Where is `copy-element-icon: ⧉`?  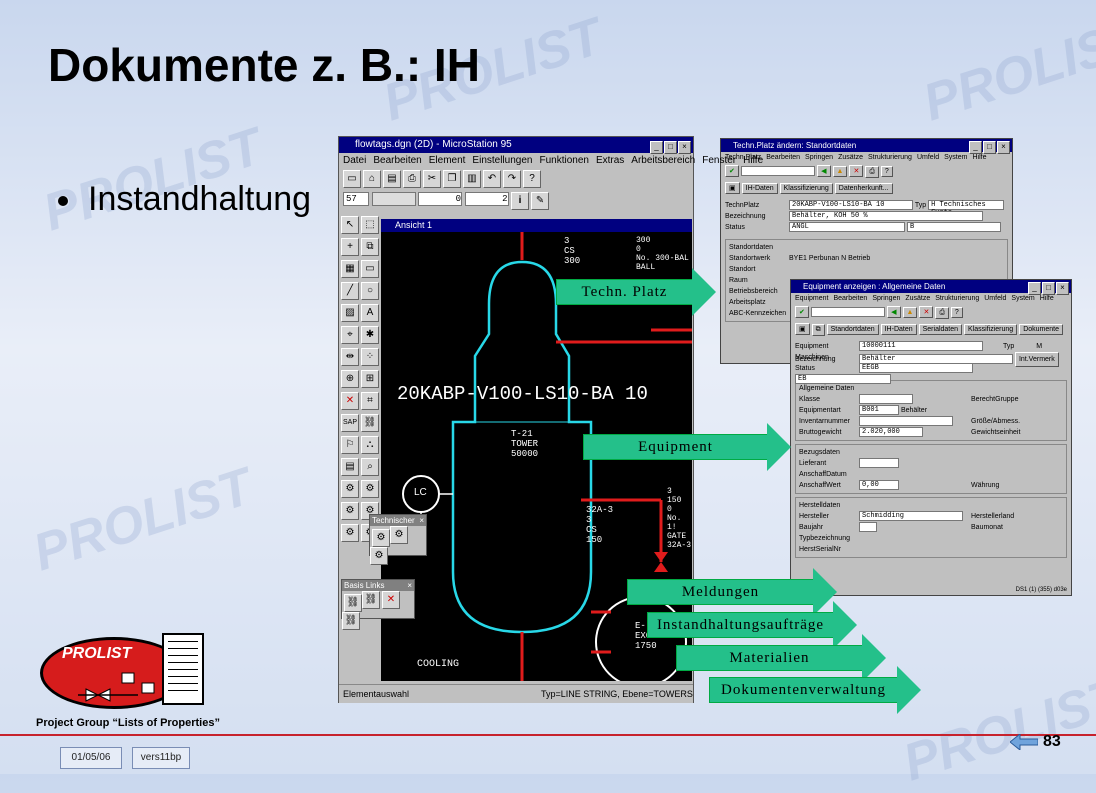 copy-element-icon: ⧉ is located at coordinates (370, 247).